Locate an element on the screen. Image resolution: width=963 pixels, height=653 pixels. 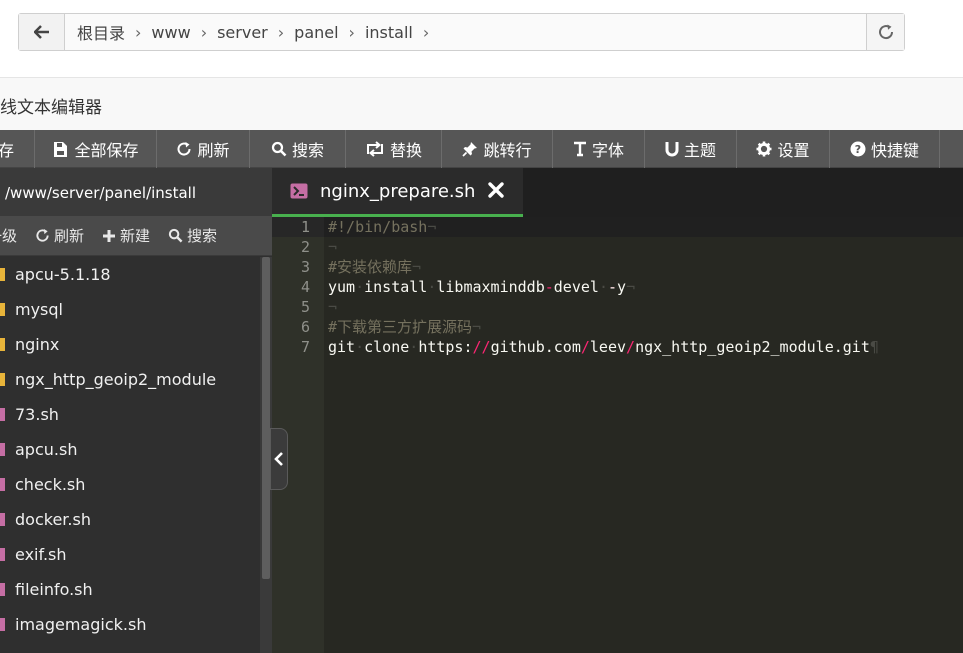
toolbar-theme-button: 主题 is located at coordinates (691, 149).